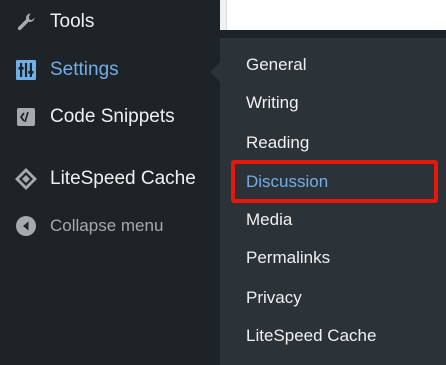 Image resolution: width=446 pixels, height=365 pixels. I want to click on submenu-item-privacy: Privacy, so click(274, 298).